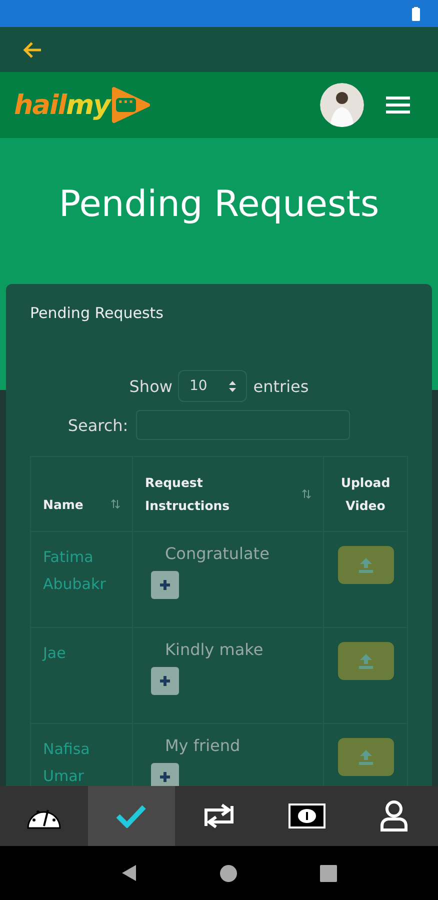 This screenshot has height=900, width=438. Describe the element at coordinates (217, 553) in the screenshot. I see `instructions-cell-text: Congratulate` at that location.